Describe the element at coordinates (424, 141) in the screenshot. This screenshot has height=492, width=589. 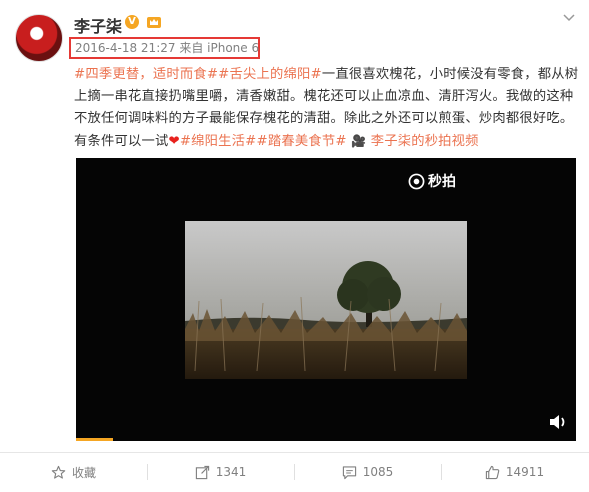
I see `video-link-label: 李子柒的秒拍视频` at that location.